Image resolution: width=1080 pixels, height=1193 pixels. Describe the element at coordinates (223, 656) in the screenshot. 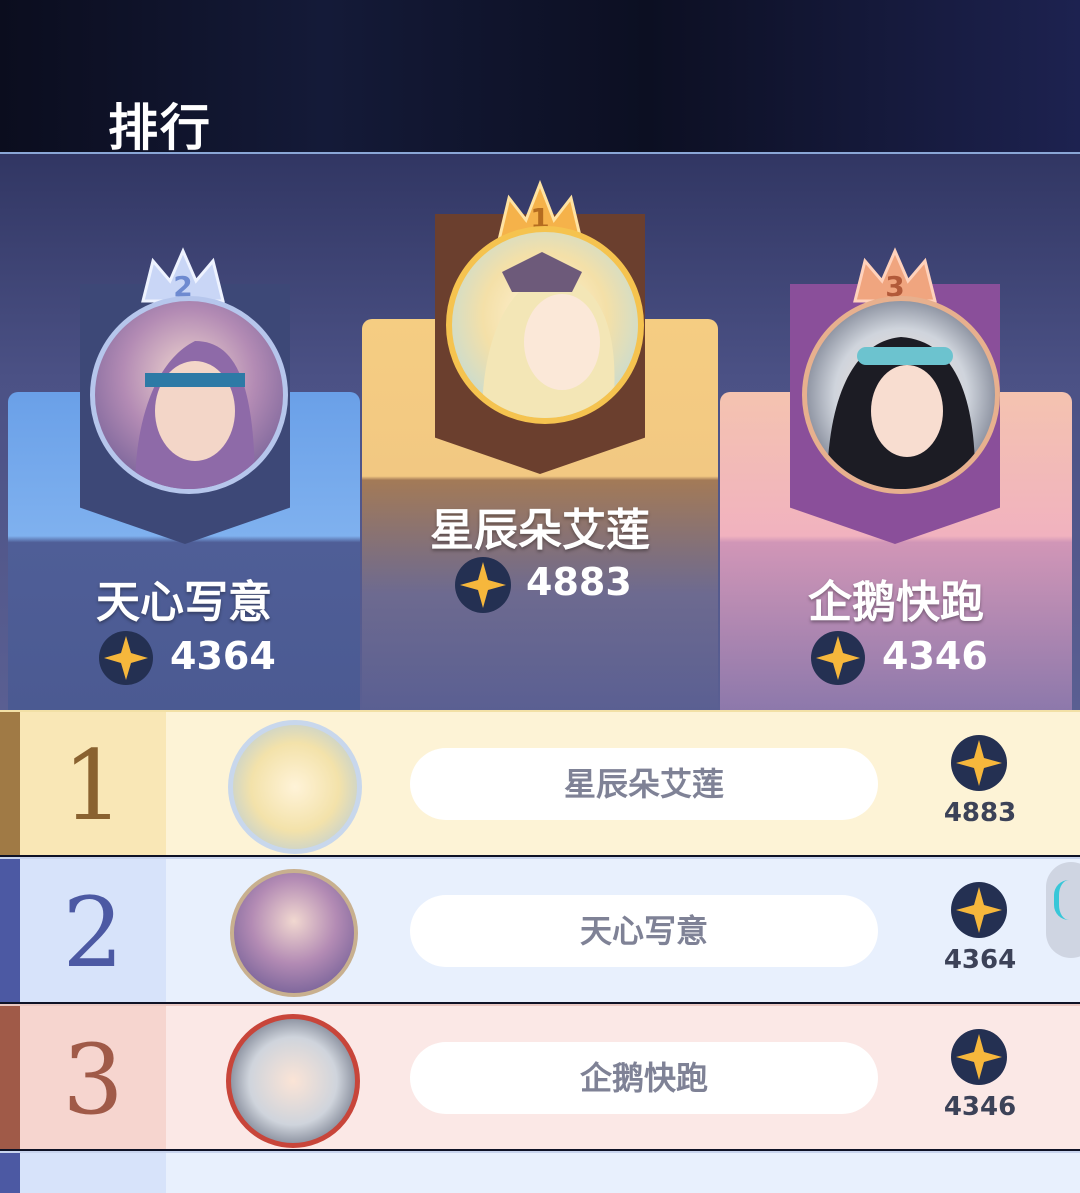

I see `rank-2-score: 4364` at that location.